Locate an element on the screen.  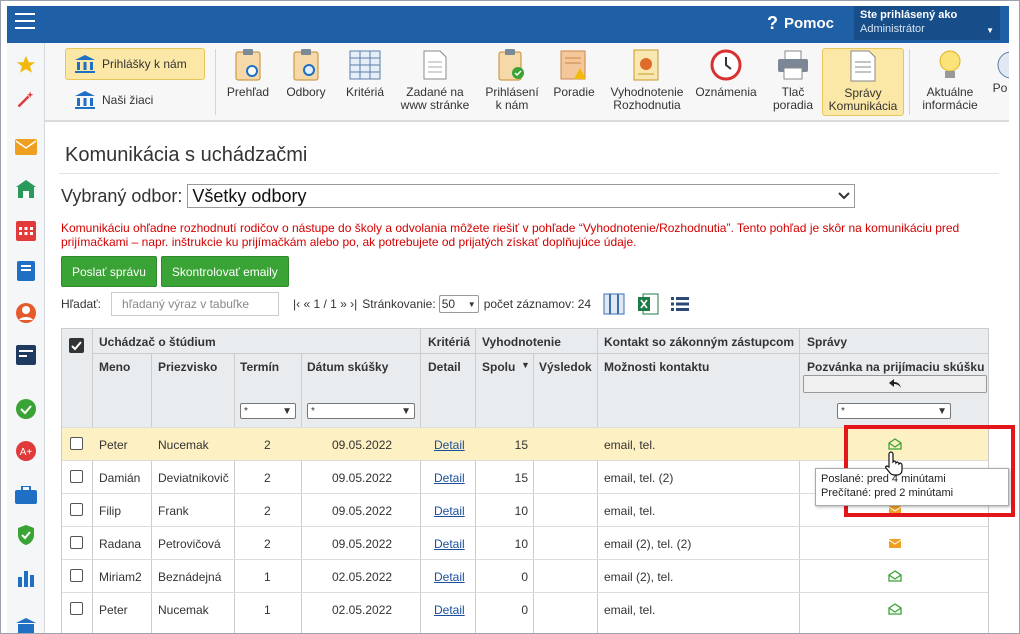
ribbon-fields: Odbory is located at coordinates (306, 82).